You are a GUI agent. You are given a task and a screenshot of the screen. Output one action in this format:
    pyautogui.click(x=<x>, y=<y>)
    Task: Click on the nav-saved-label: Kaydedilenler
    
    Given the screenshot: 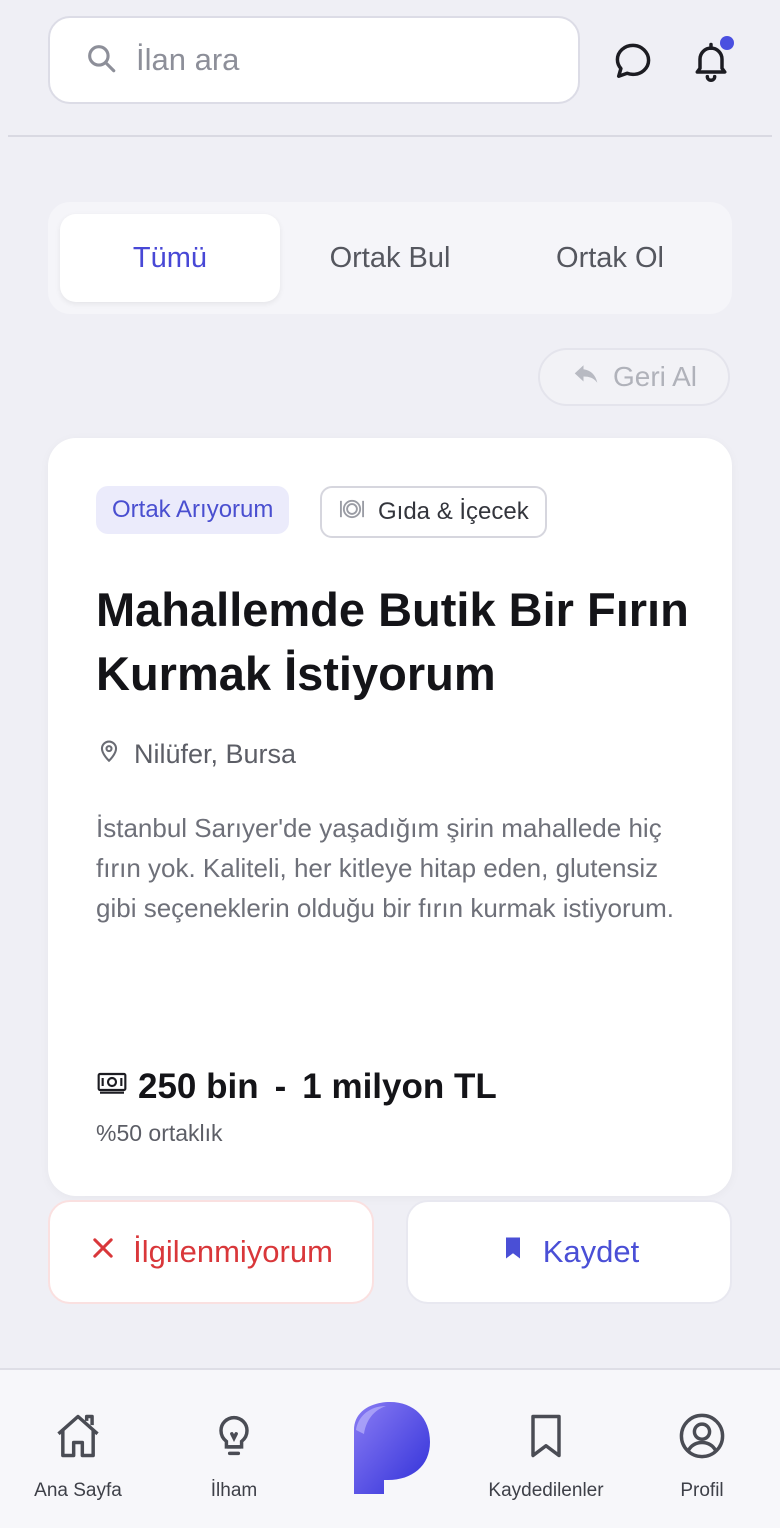 What is the action you would take?
    pyautogui.click(x=546, y=1490)
    